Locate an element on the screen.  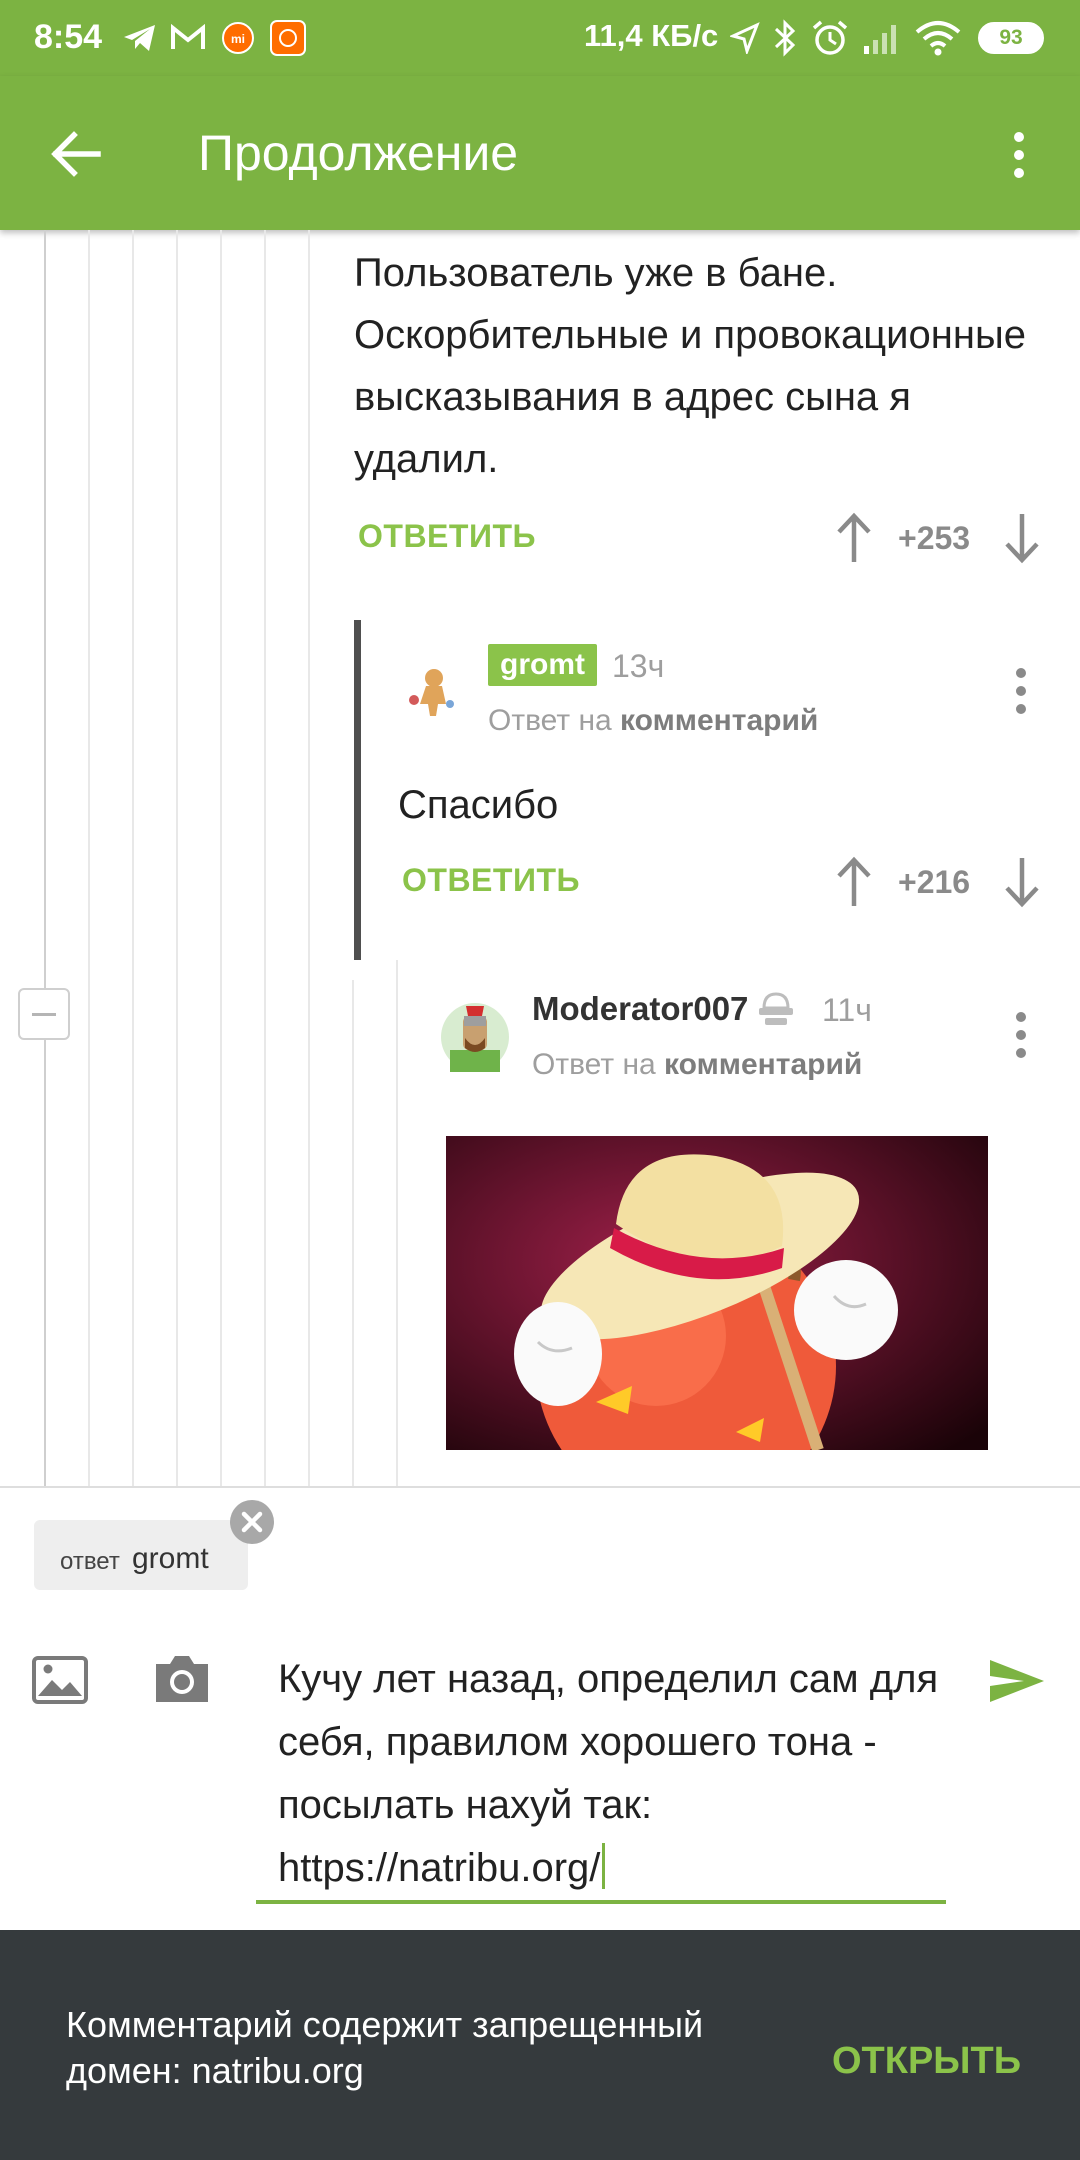
moderator-icon is located at coordinates (776, 1008).